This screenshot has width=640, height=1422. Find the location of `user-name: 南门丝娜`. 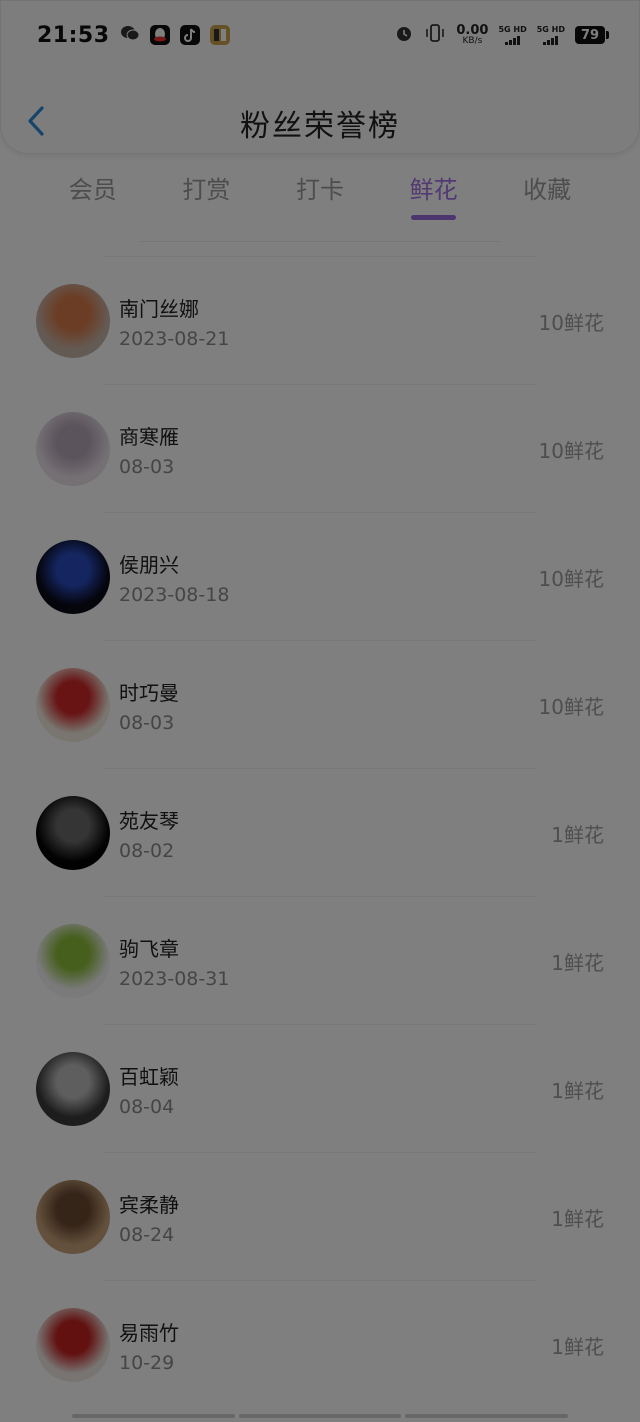

user-name: 南门丝娜 is located at coordinates (159, 308).